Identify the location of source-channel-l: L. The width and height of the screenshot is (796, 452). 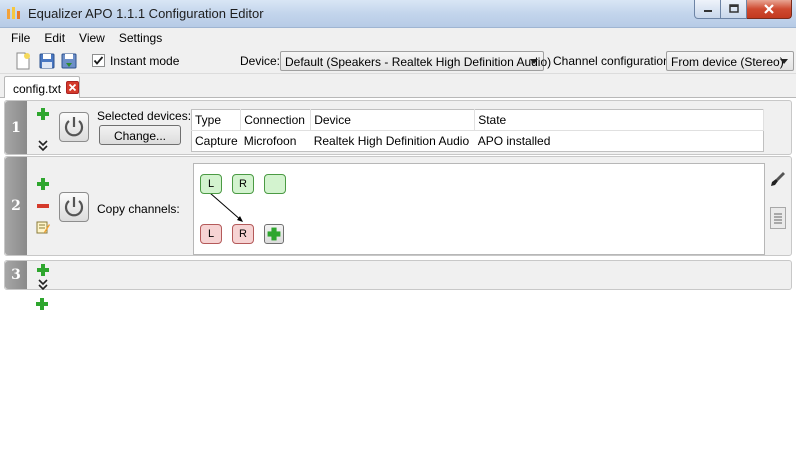
(211, 184).